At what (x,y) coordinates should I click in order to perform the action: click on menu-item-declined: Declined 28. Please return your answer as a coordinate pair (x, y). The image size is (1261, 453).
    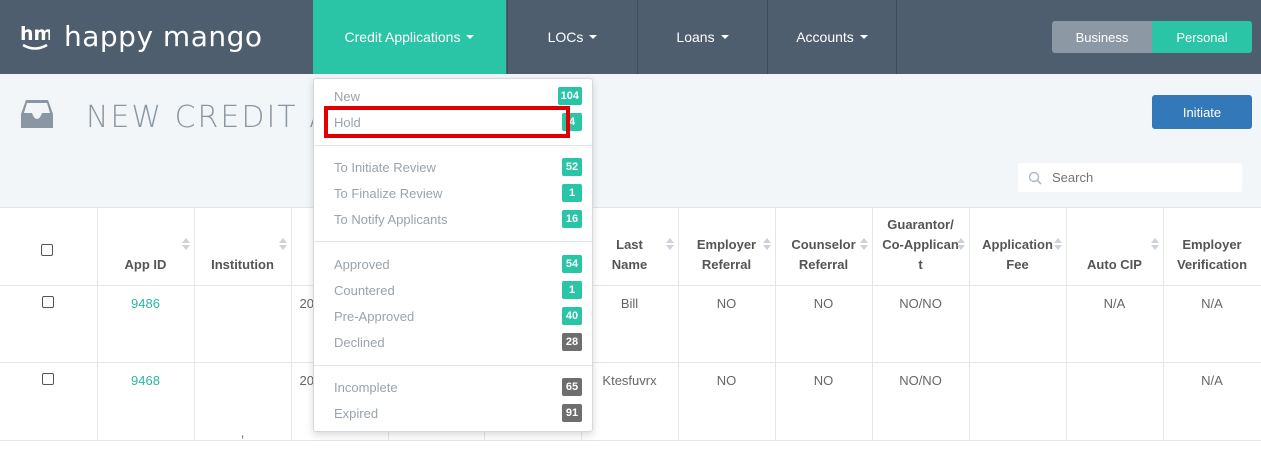
    Looking at the image, I should click on (458, 342).